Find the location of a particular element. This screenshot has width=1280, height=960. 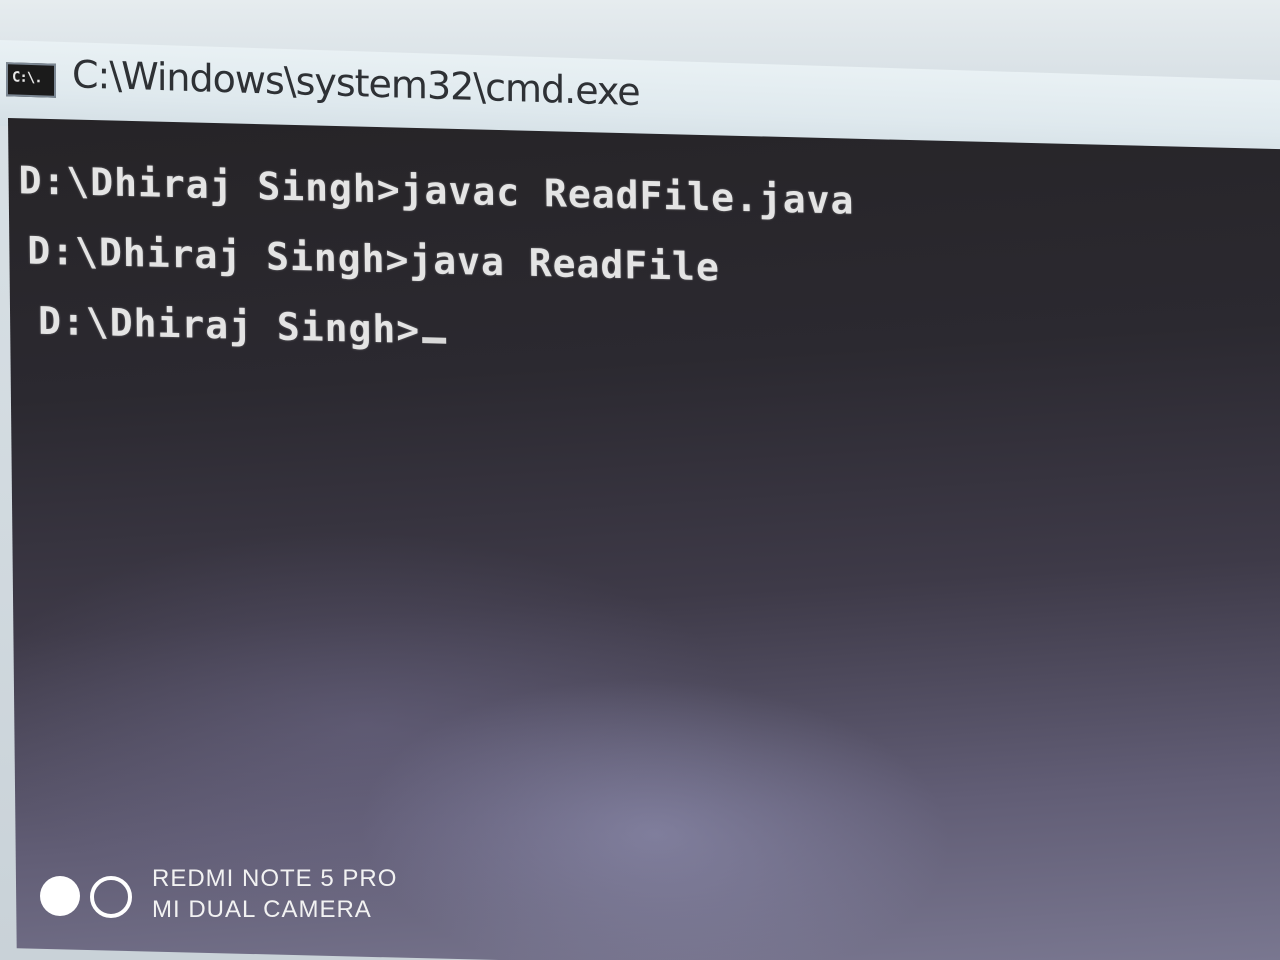

cmd-icon-glyph: C:\. is located at coordinates (27, 78).